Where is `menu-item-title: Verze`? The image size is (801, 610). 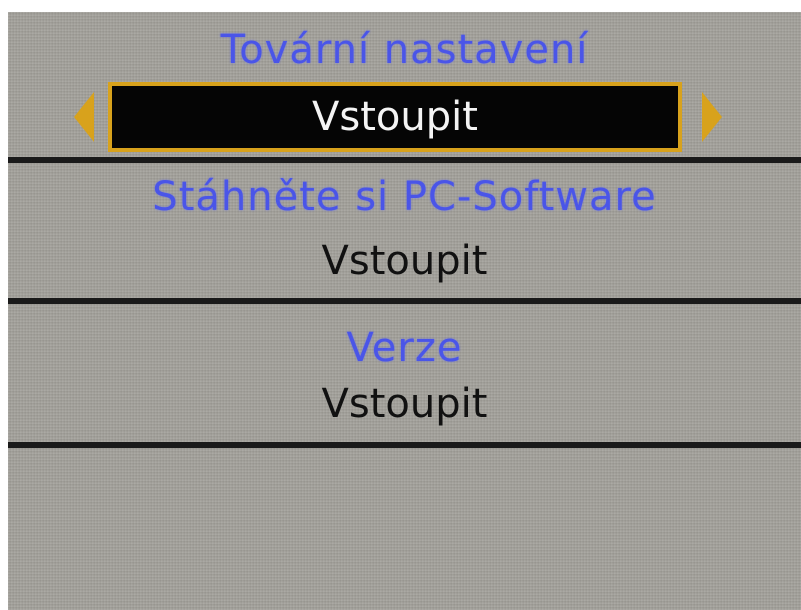 menu-item-title: Verze is located at coordinates (404, 348).